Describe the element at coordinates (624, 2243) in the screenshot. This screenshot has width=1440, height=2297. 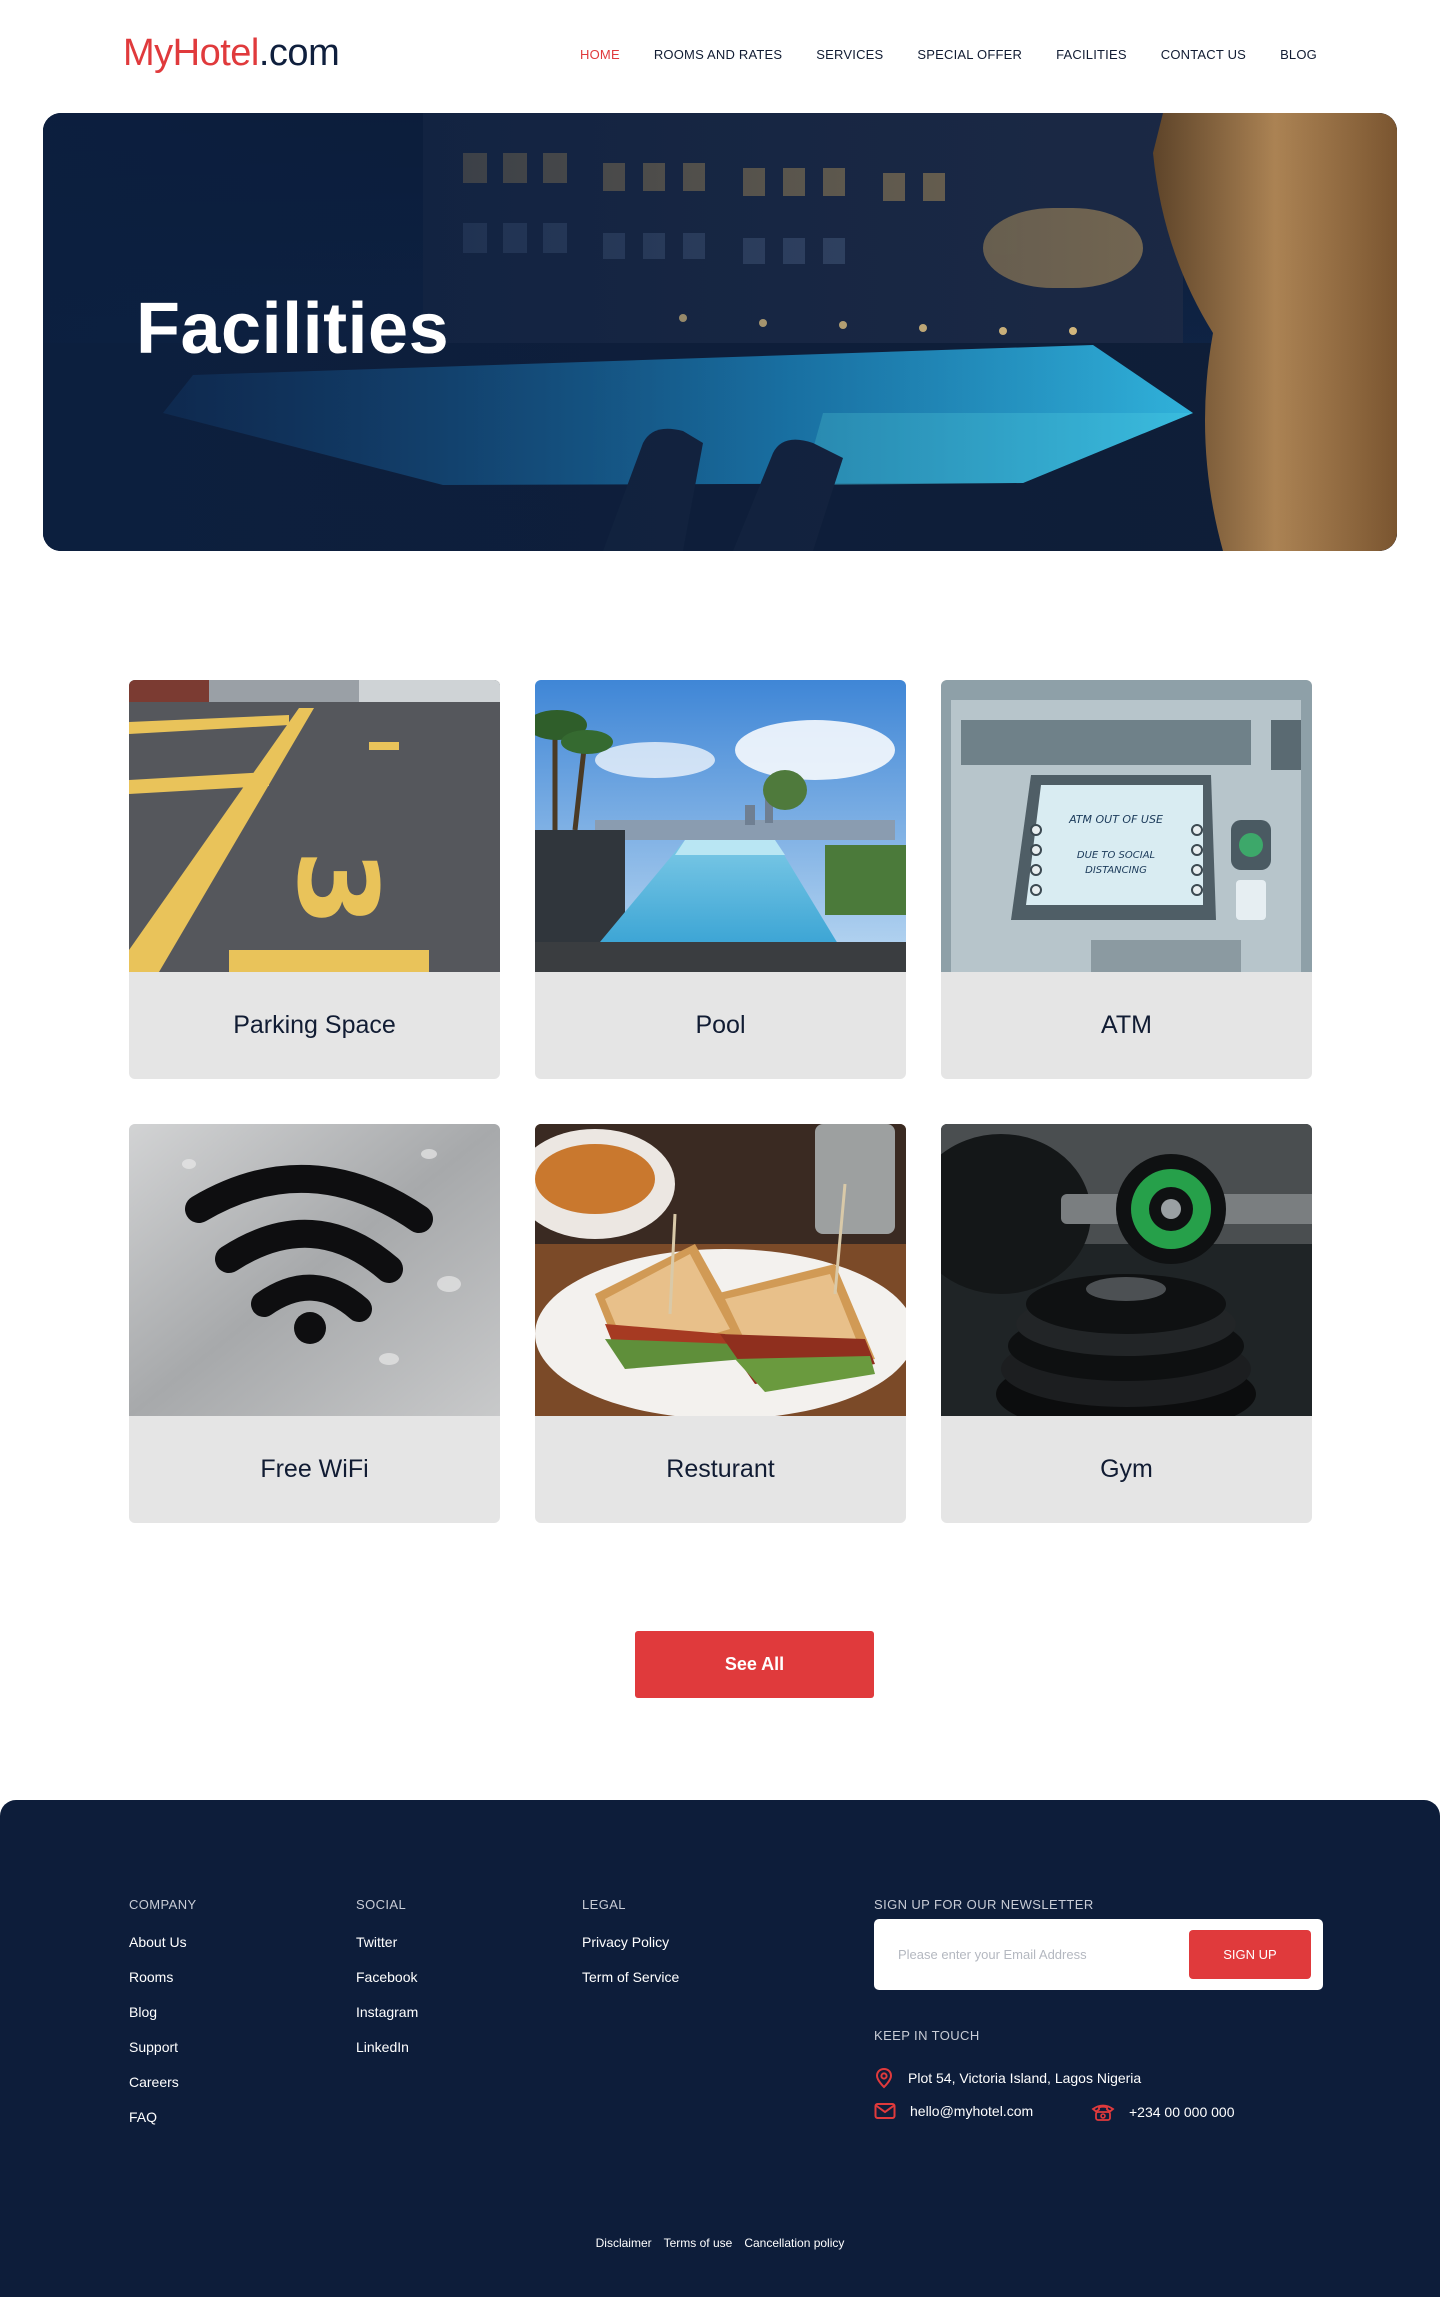
I see `footer-link-disclaimer: Disclaimer` at that location.